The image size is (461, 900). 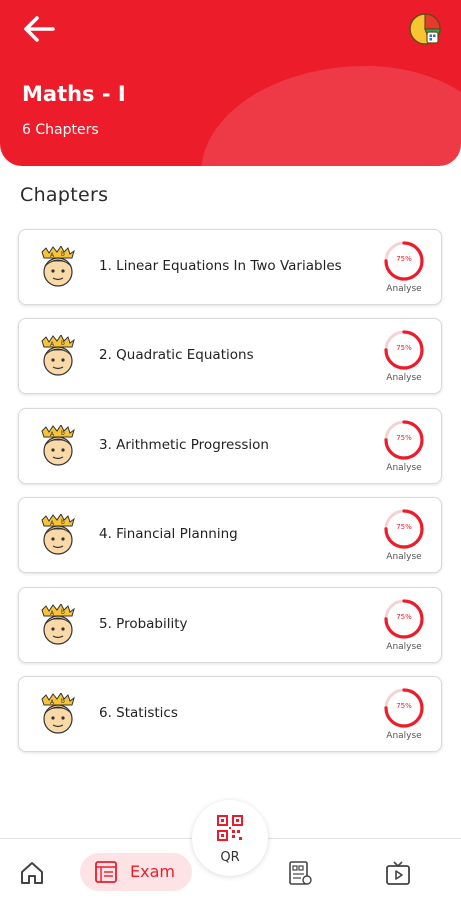 What do you see at coordinates (230, 713) in the screenshot?
I see `chapter-card: Ab 6. Statistics 75% Analyse` at bounding box center [230, 713].